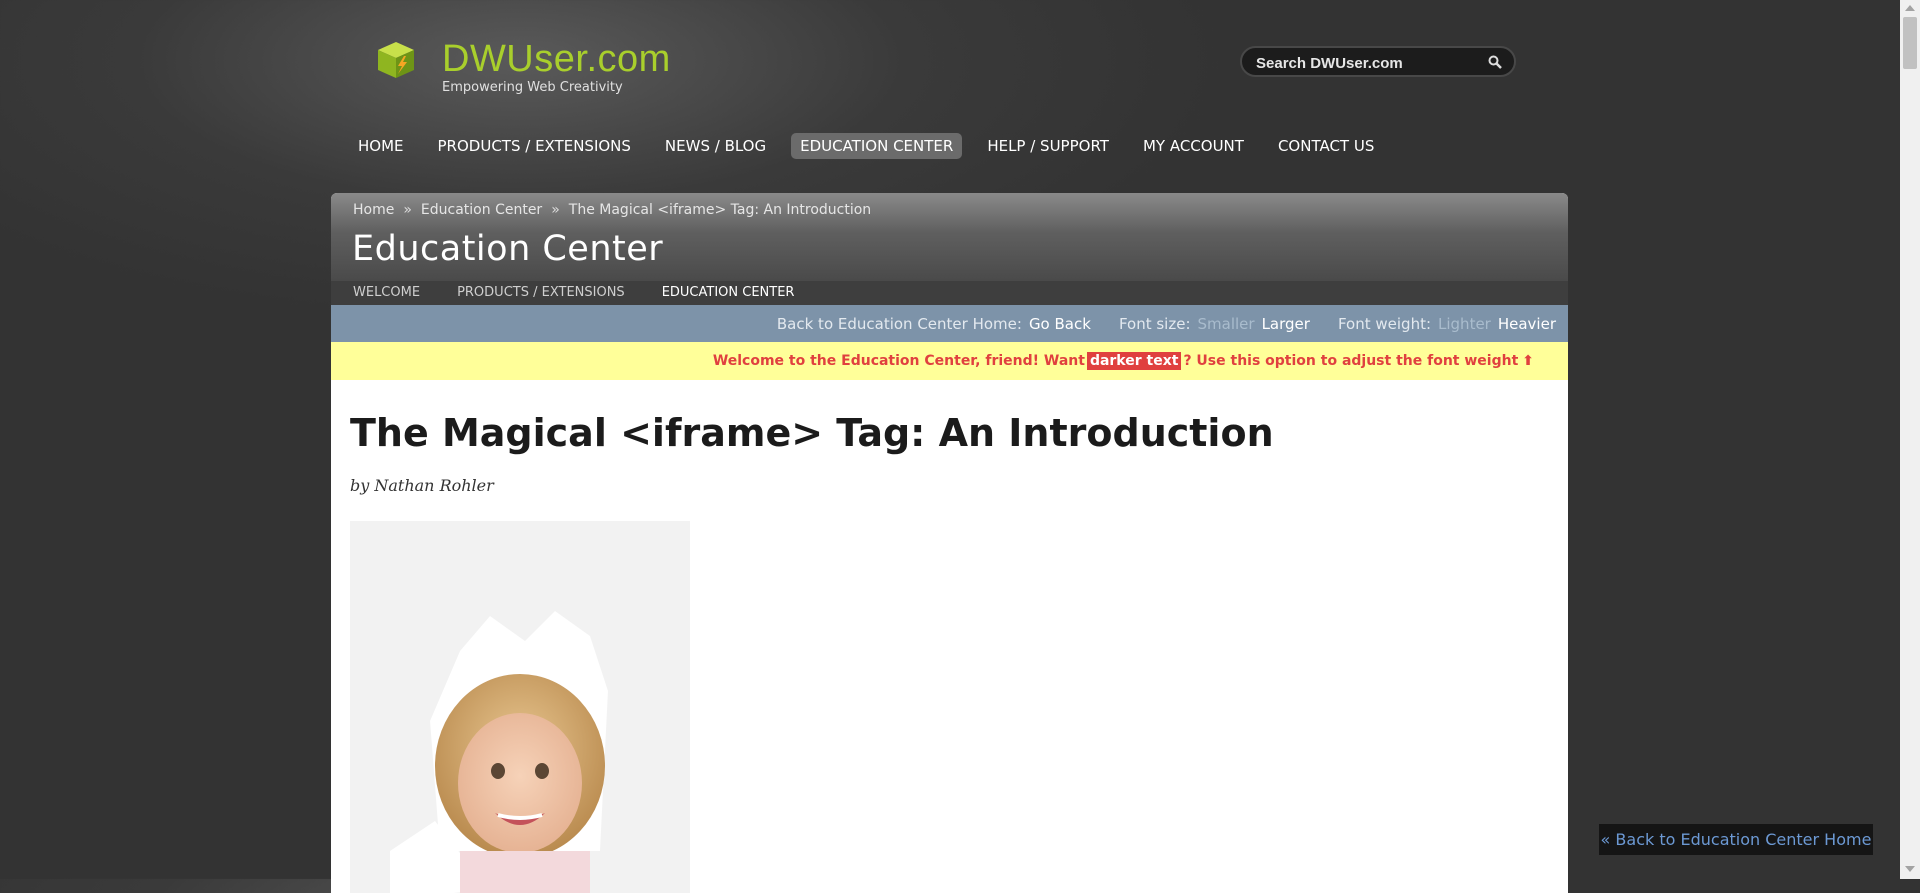 The width and height of the screenshot is (1920, 893). I want to click on site-logo: DWUser.com Empowering Web Creativity, so click(526, 69).